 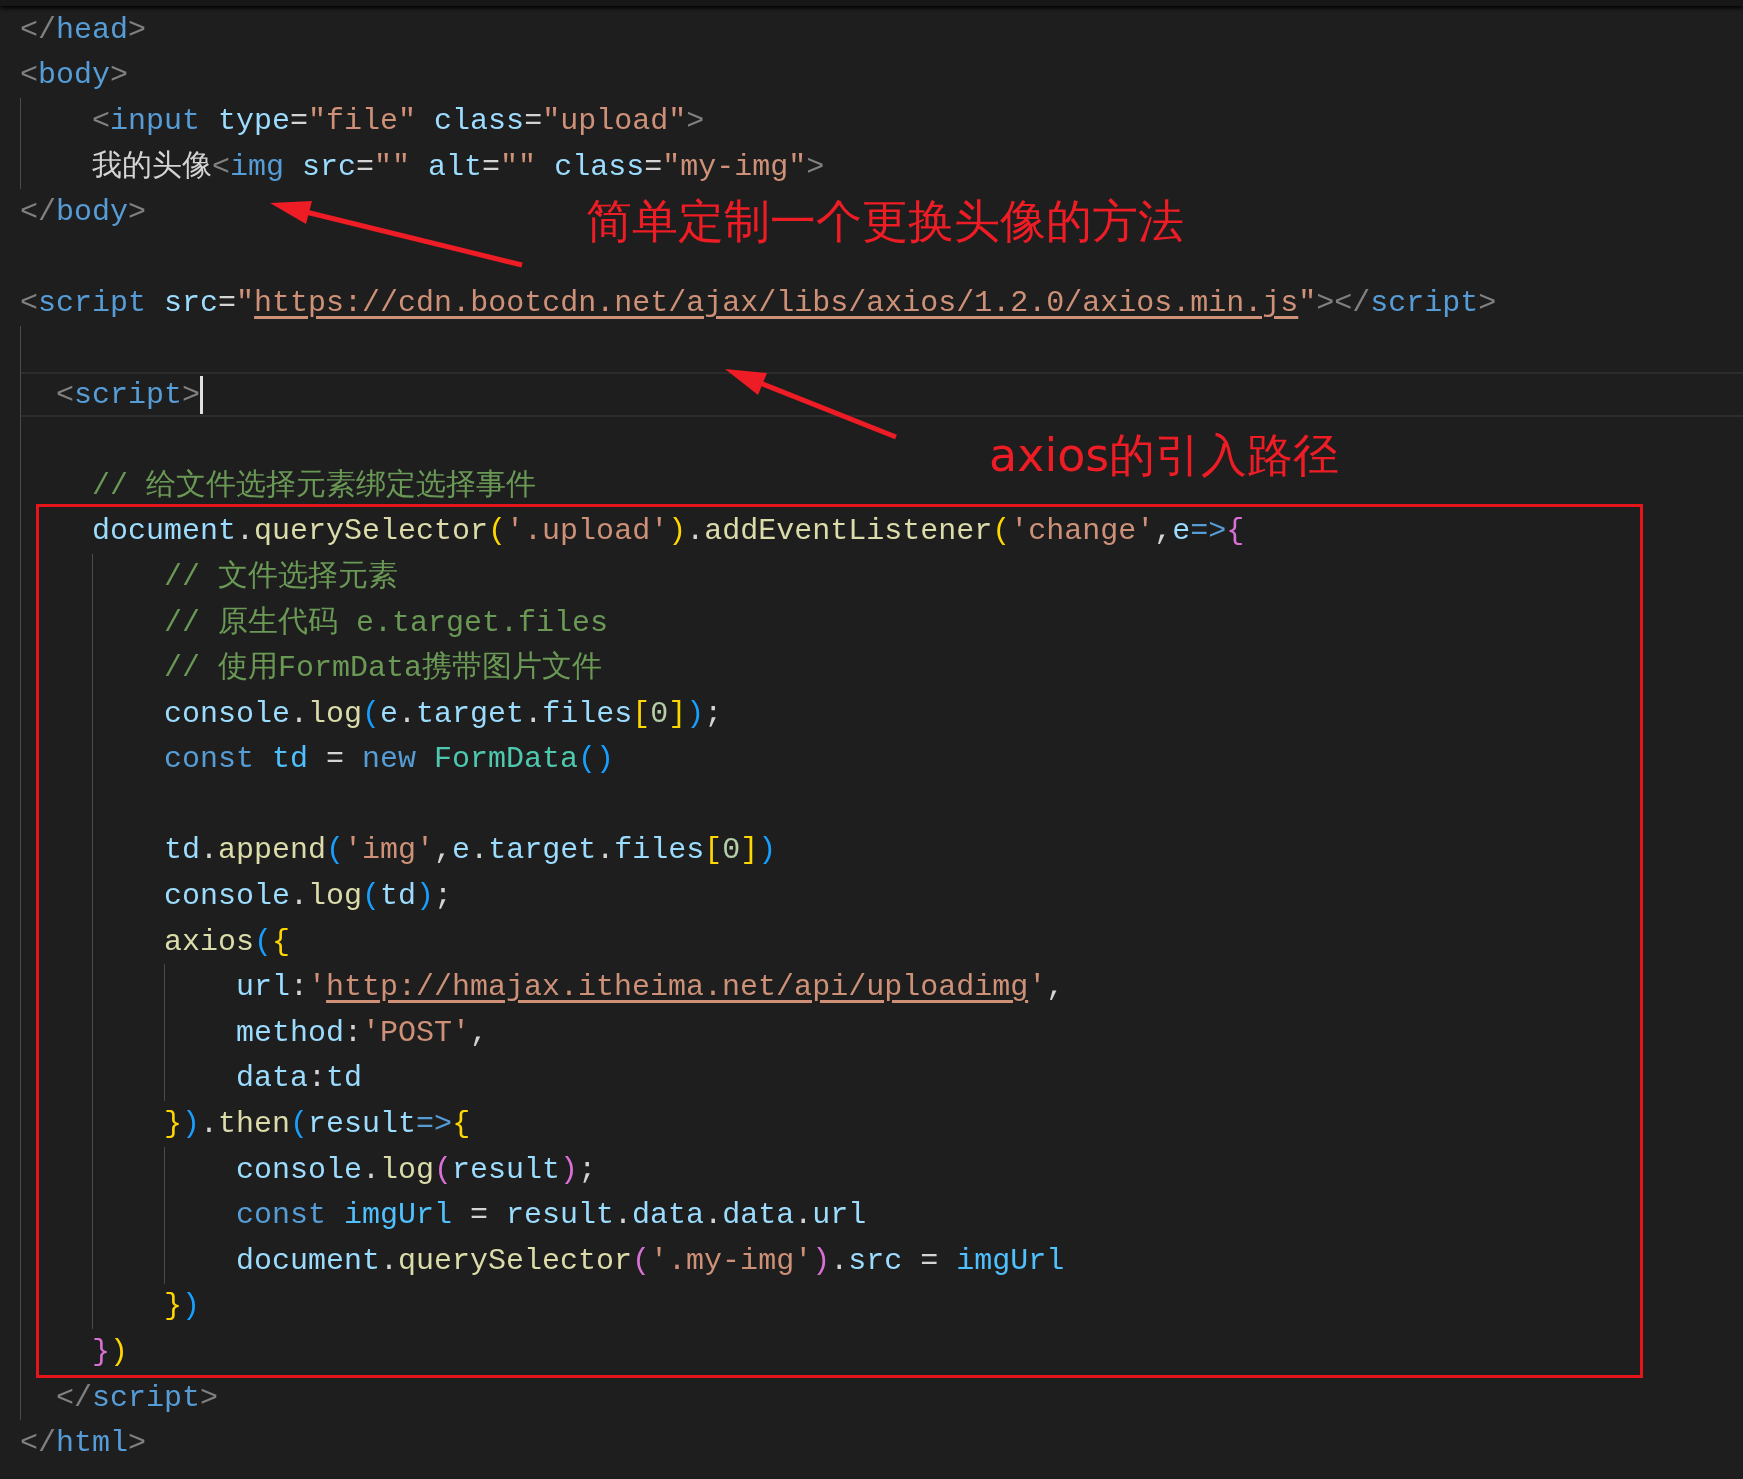 What do you see at coordinates (668, 532) in the screenshot?
I see `code-line: document.querySelector('.upload').addEventListener('change',e=>{` at bounding box center [668, 532].